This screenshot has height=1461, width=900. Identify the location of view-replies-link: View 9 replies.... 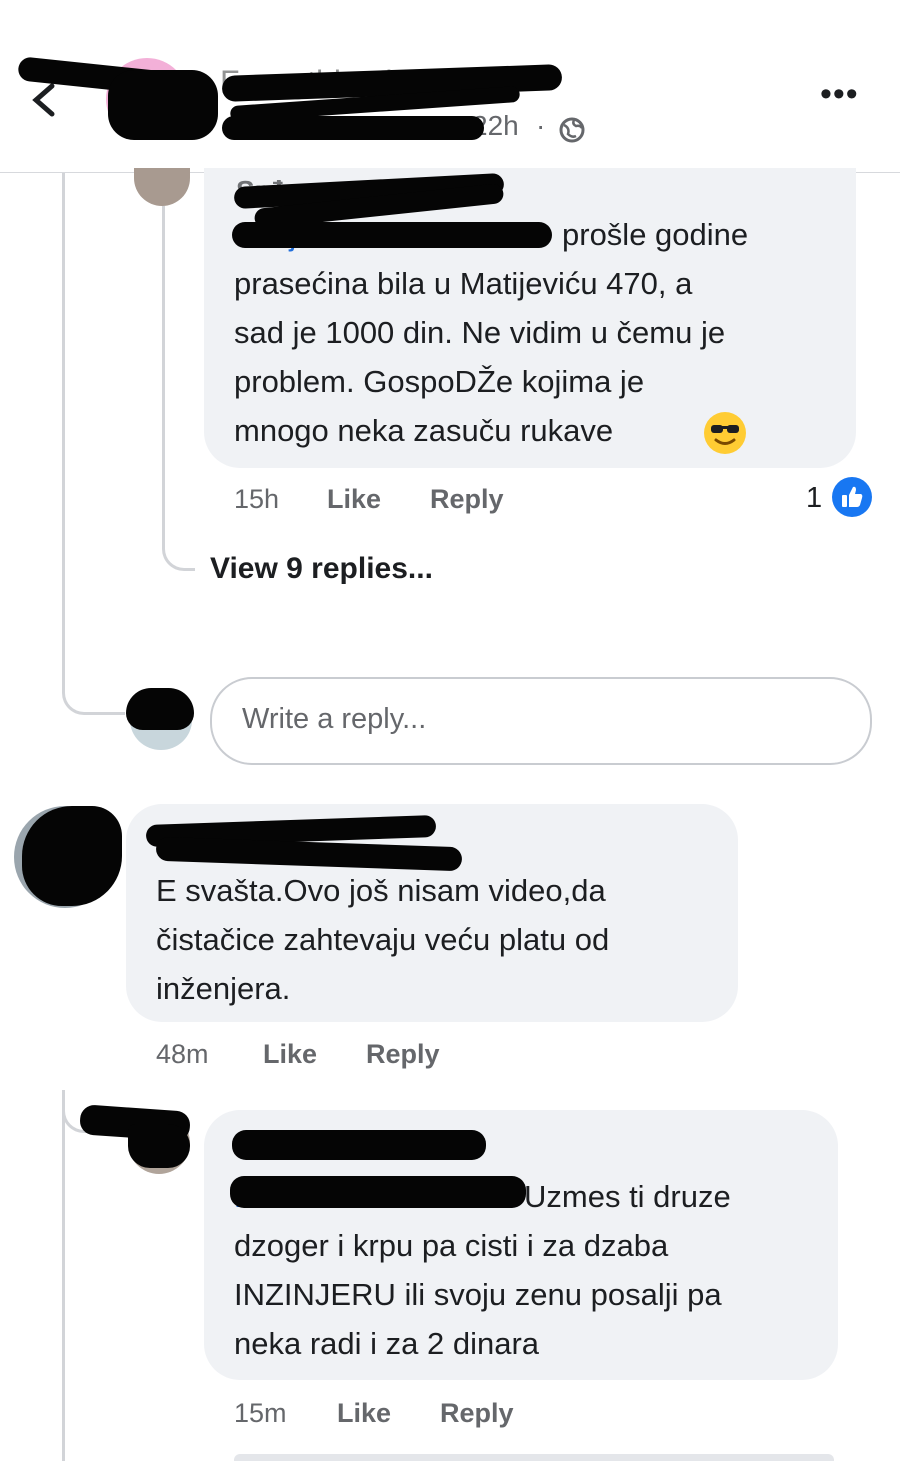
(321, 569).